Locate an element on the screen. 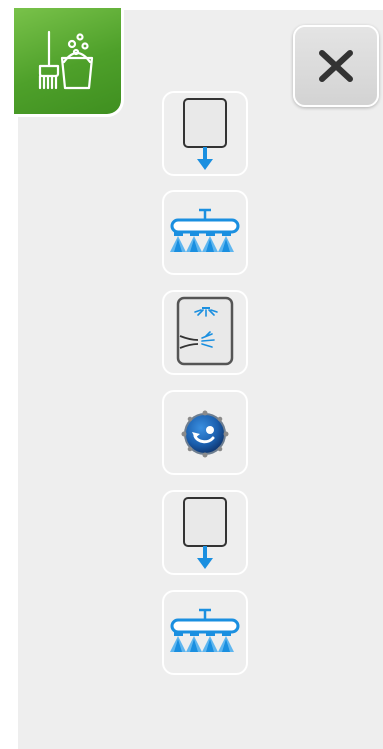  program-step-wash is located at coordinates (205, 332).